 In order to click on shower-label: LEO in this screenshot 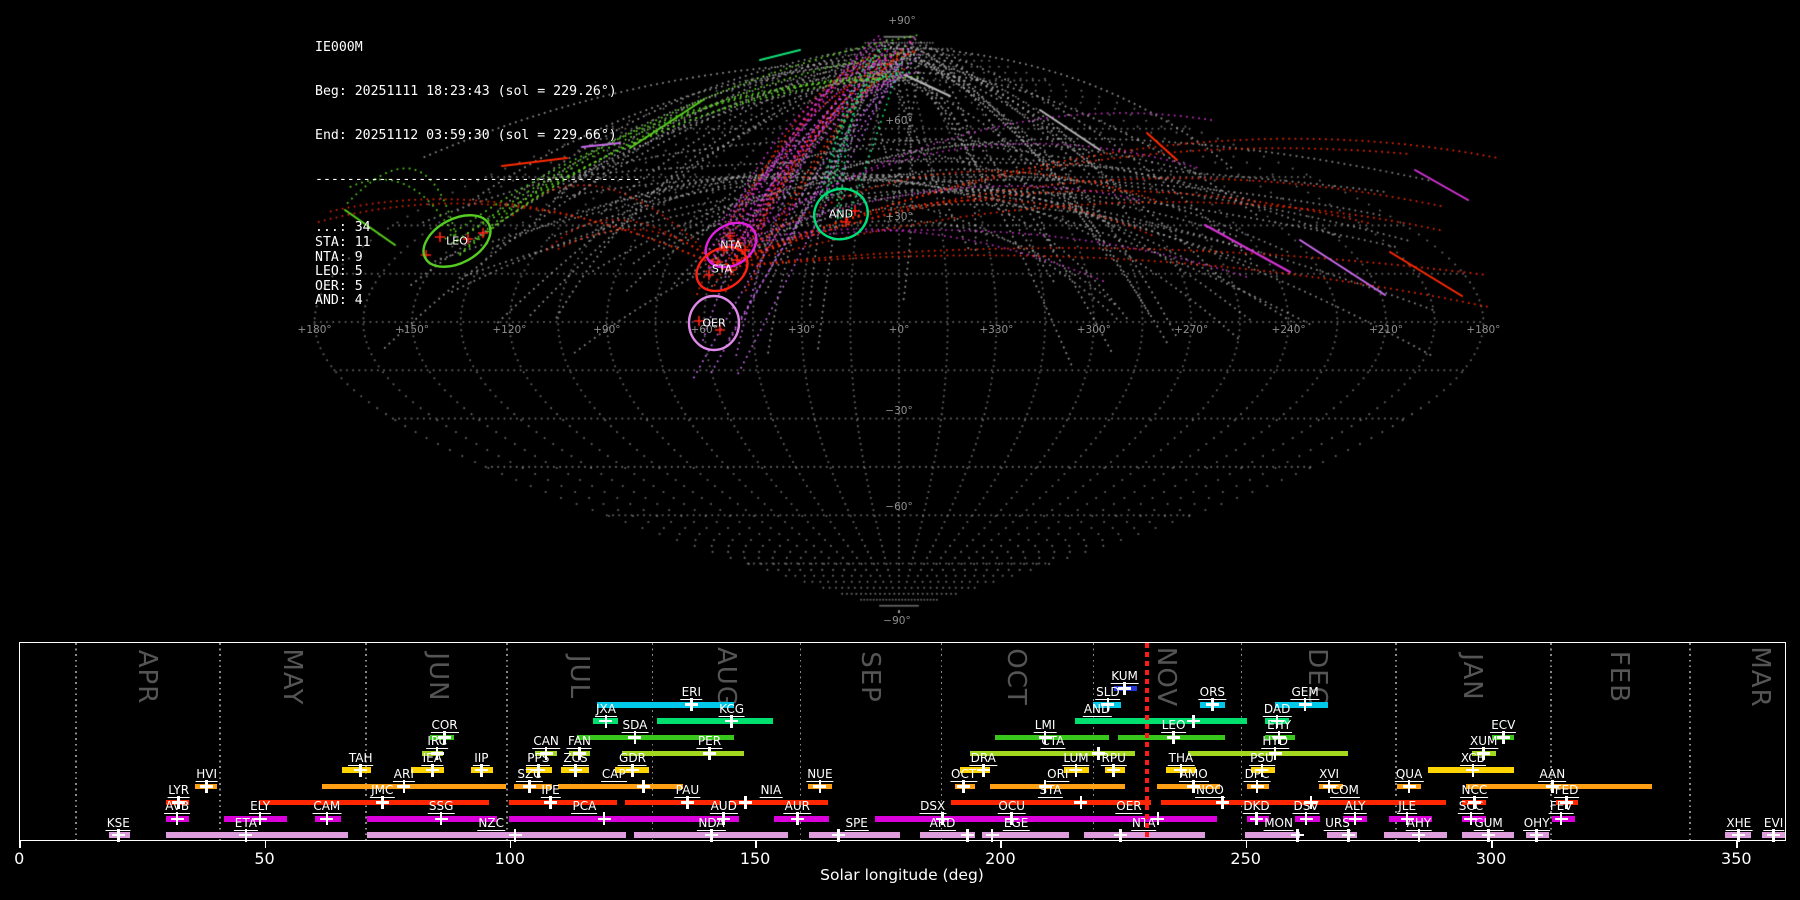, I will do `click(1173, 725)`.